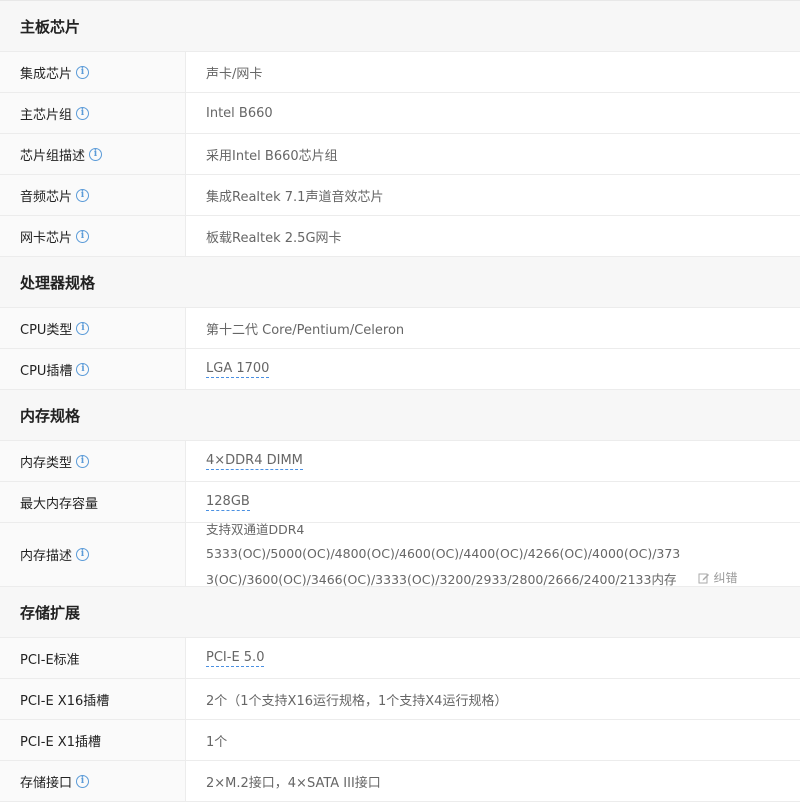  I want to click on spec-label-cell: PCI-E X1插槽, so click(93, 740).